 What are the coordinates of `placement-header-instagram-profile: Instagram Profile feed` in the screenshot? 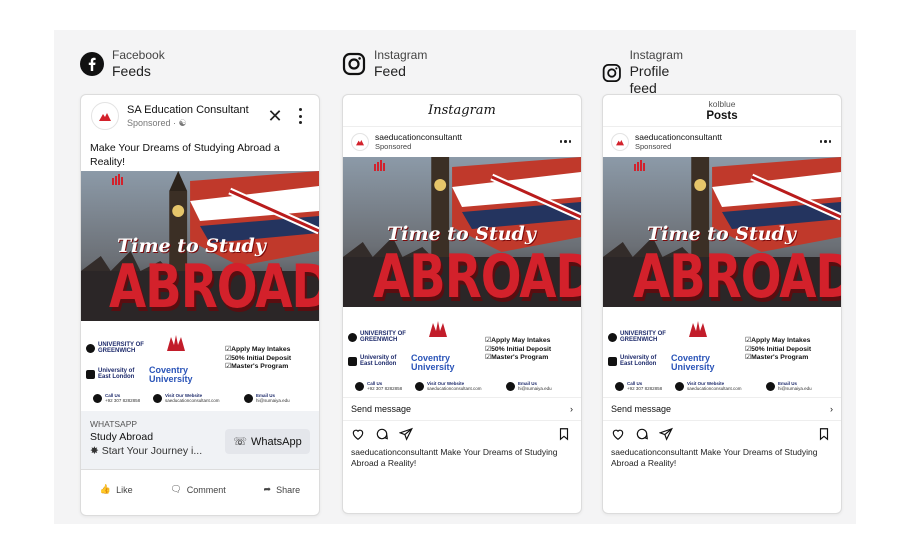 It's located at (644, 72).